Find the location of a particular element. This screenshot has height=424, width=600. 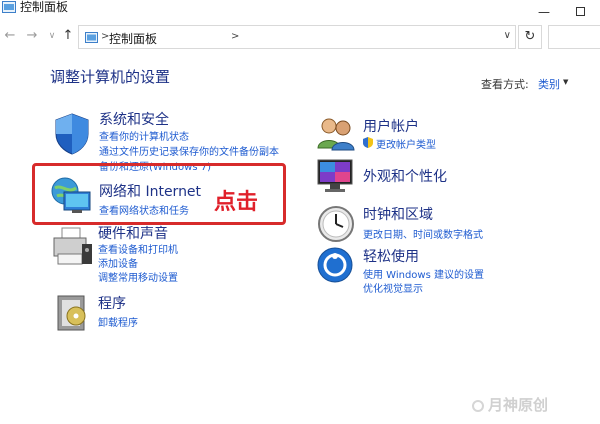

category-hardware-sound: 硬件和声音 查看设备和打印机 添加设备 调整常用移动设置 is located at coordinates (150, 253).